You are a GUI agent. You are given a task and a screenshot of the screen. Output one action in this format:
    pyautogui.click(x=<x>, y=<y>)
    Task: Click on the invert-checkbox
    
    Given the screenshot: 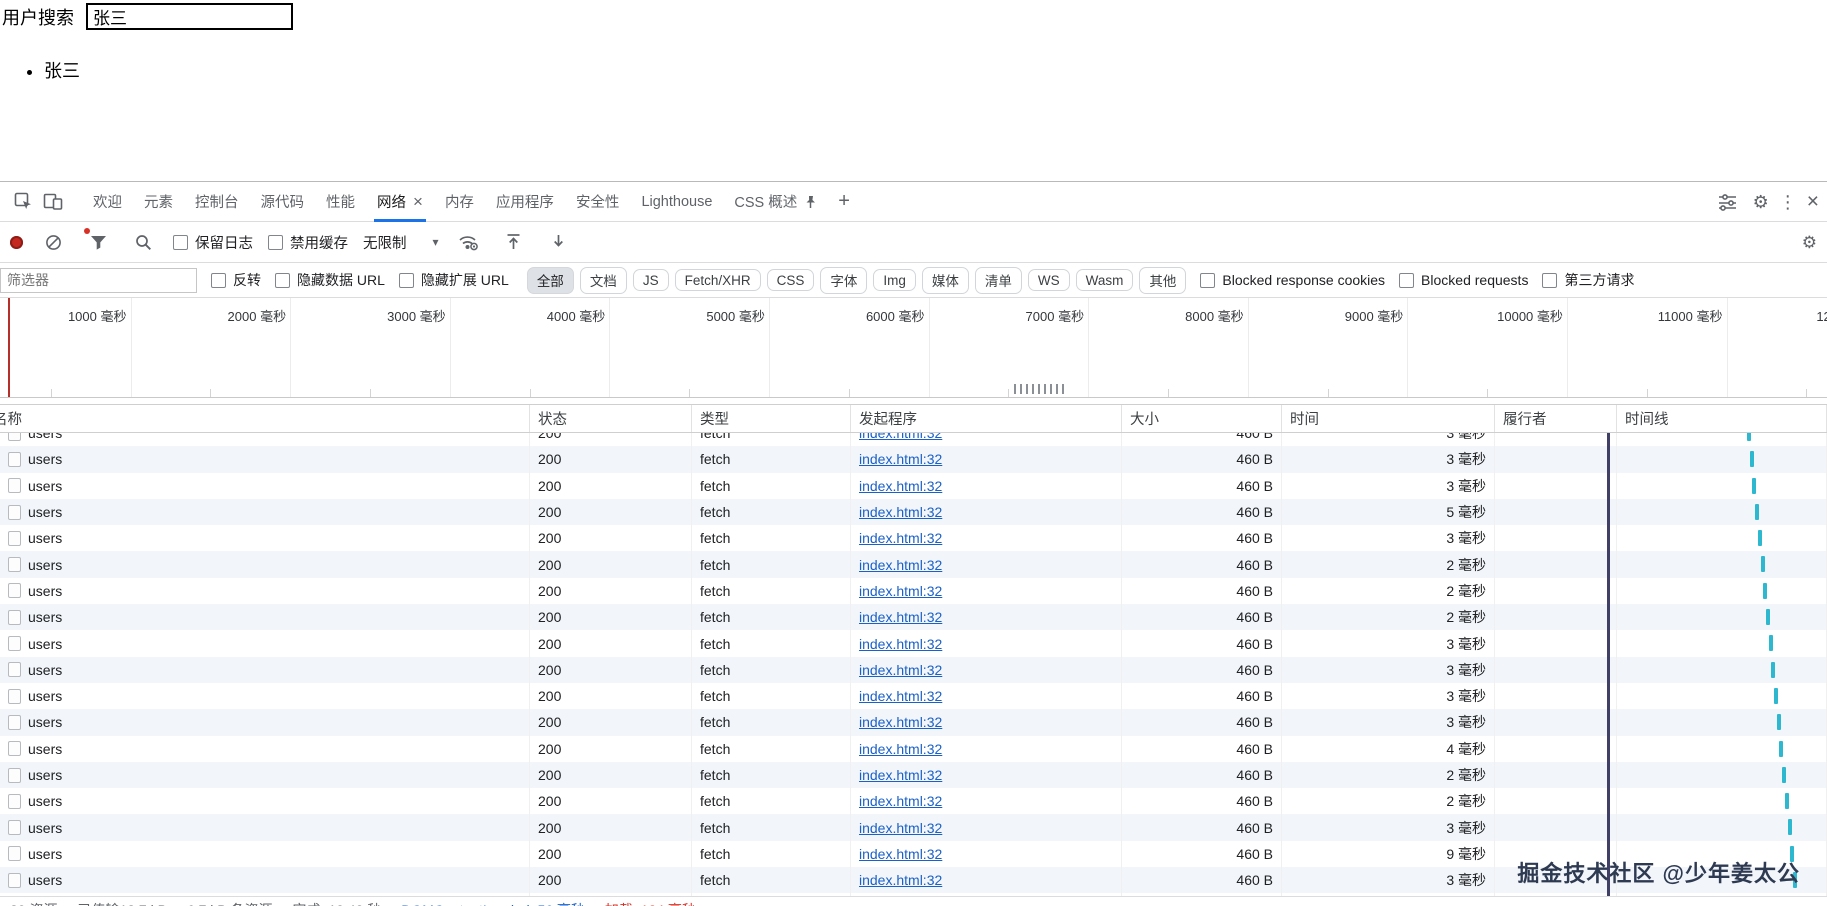 What is the action you would take?
    pyautogui.click(x=218, y=280)
    